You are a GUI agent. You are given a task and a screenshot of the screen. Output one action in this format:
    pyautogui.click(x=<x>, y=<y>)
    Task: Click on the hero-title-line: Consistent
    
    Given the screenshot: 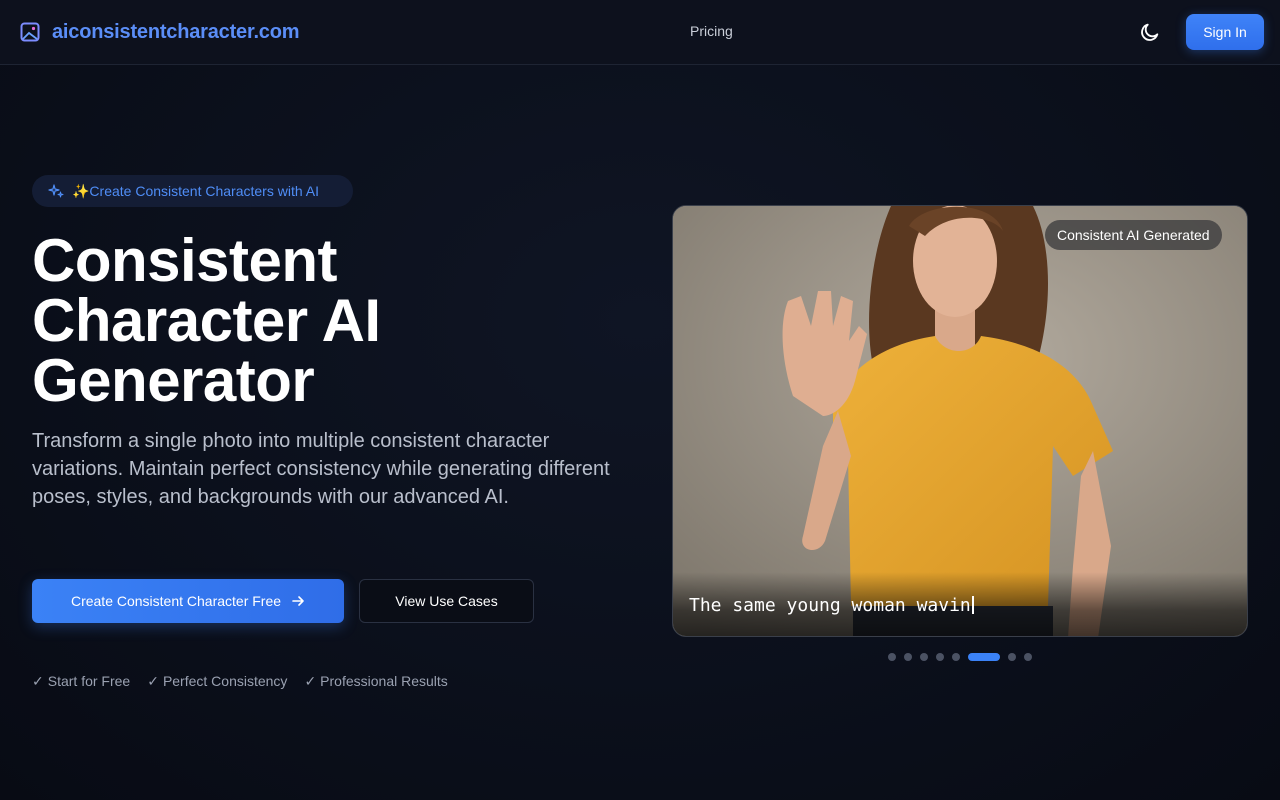 What is the action you would take?
    pyautogui.click(x=185, y=260)
    